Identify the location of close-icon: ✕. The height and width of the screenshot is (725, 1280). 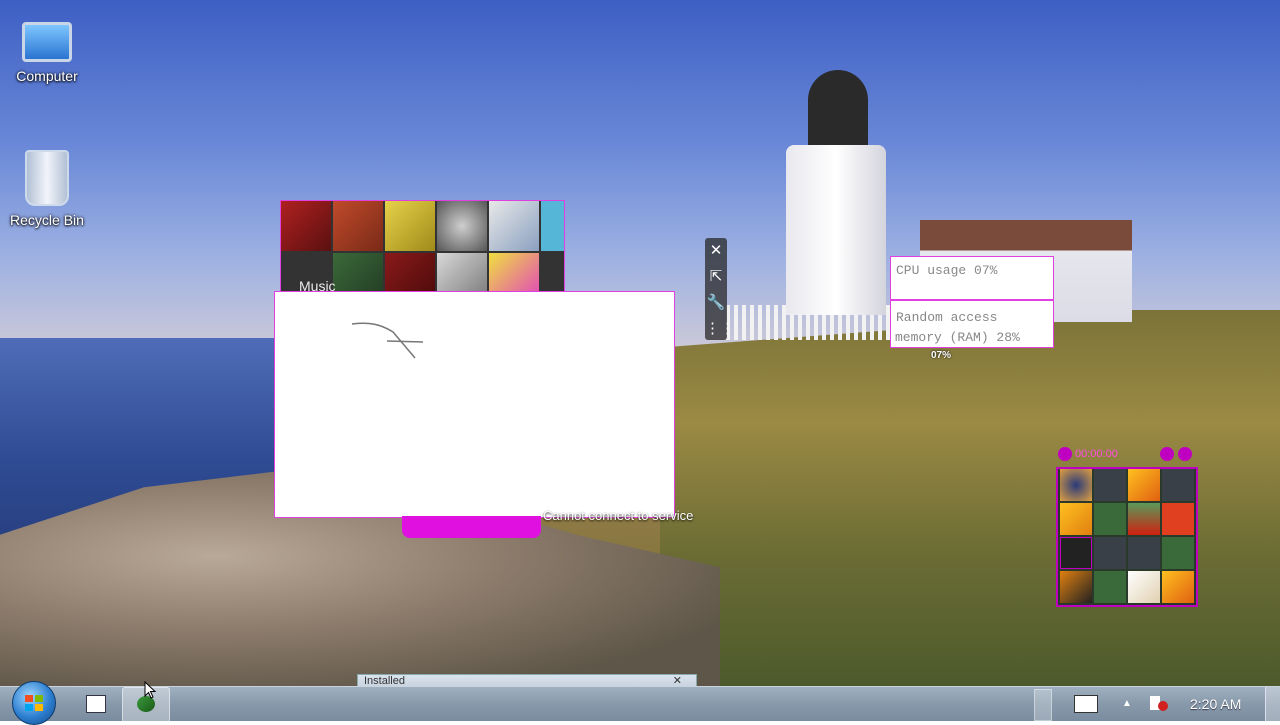
(716, 251).